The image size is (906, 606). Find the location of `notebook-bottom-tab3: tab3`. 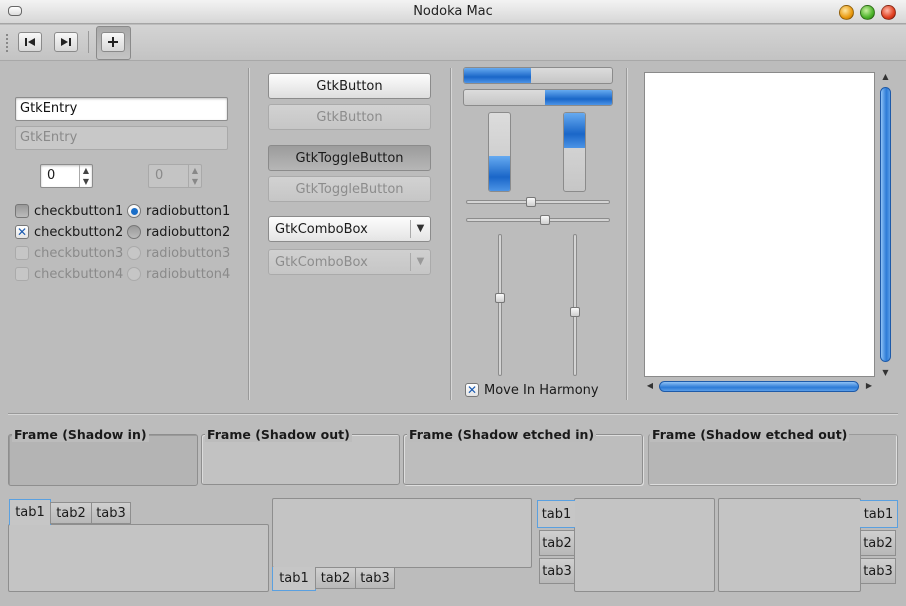

notebook-bottom-tab3: tab3 is located at coordinates (375, 578).